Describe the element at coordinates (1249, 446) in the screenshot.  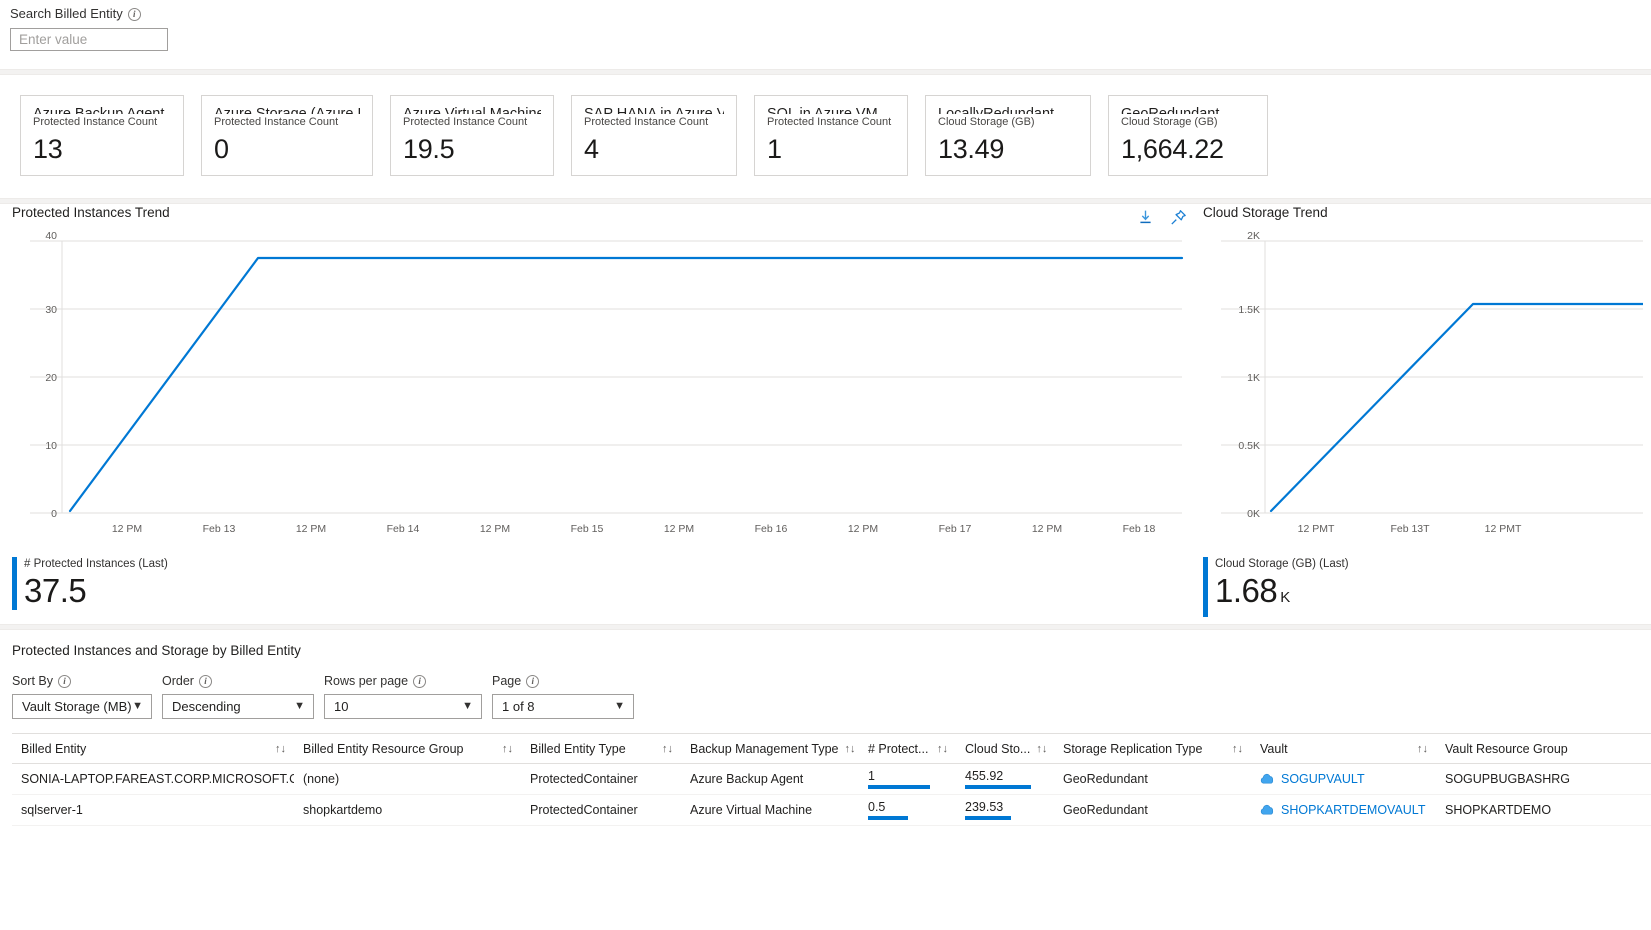
I see `svg-text: 0.5K` at that location.